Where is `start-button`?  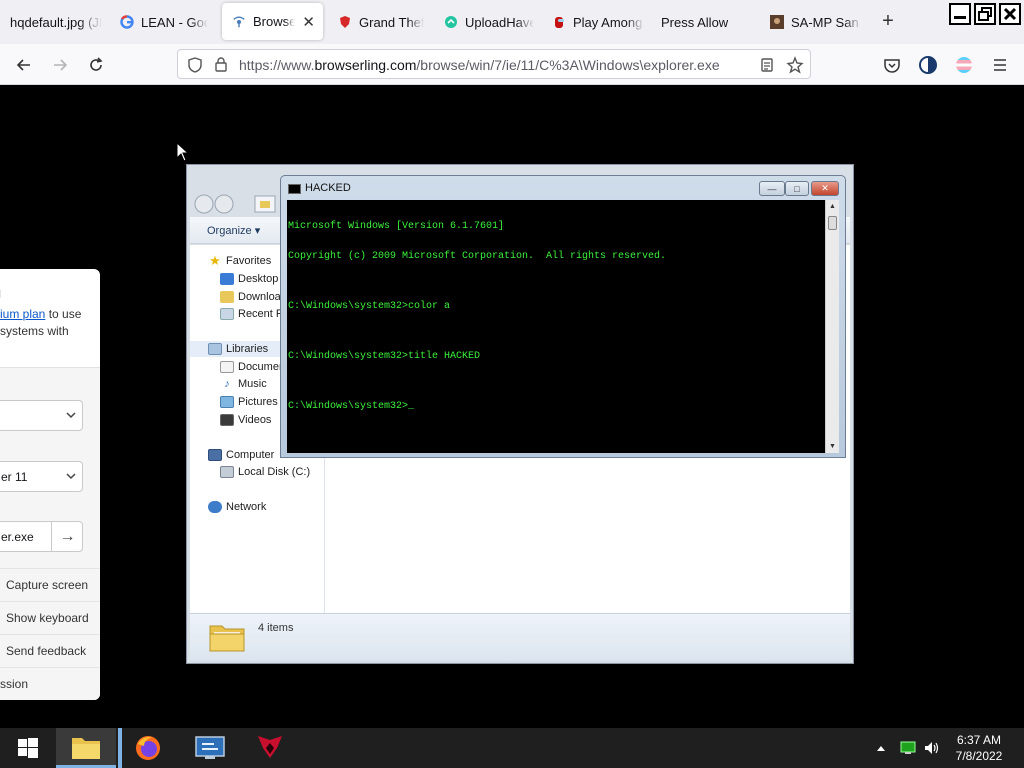
start-button is located at coordinates (28, 748).